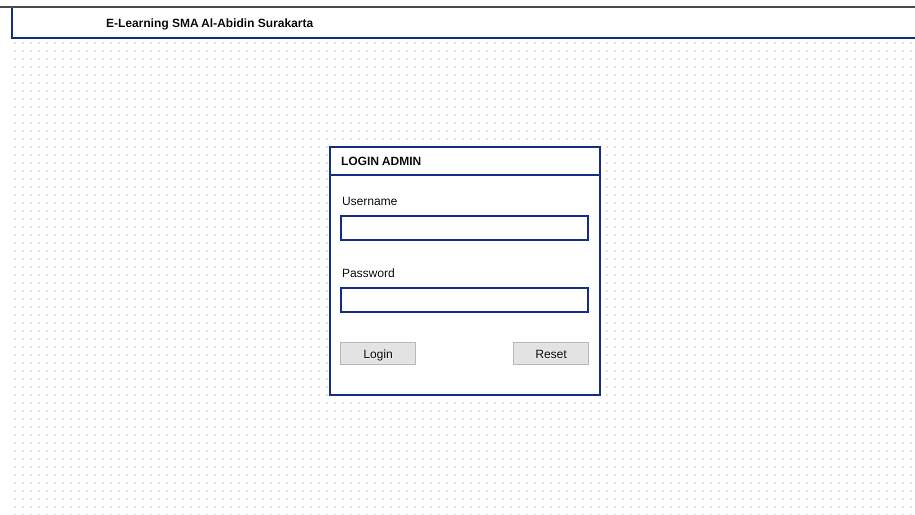 This screenshot has width=915, height=515. Describe the element at coordinates (369, 201) in the screenshot. I see `field-label: Username` at that location.